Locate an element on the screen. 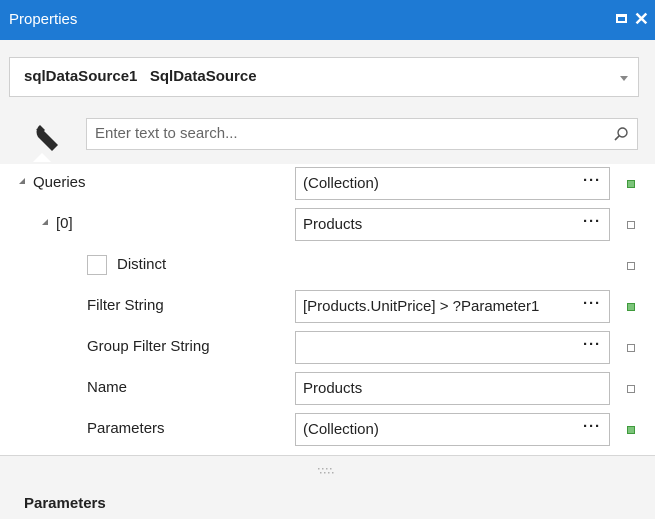 The image size is (655, 519). property-row-name: Name Products is located at coordinates (327, 389).